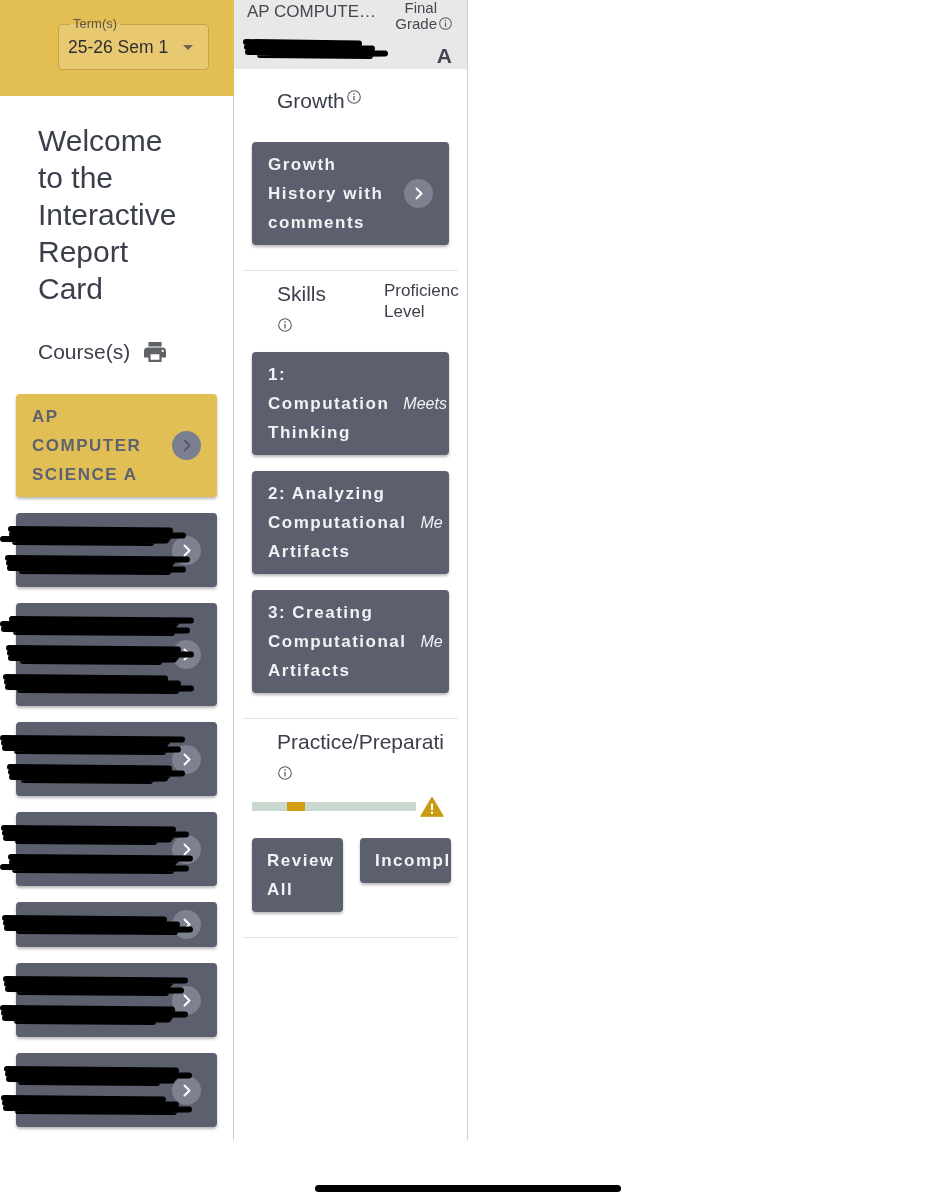 The width and height of the screenshot is (936, 1200). I want to click on proficiency-level: Meets, so click(425, 404).